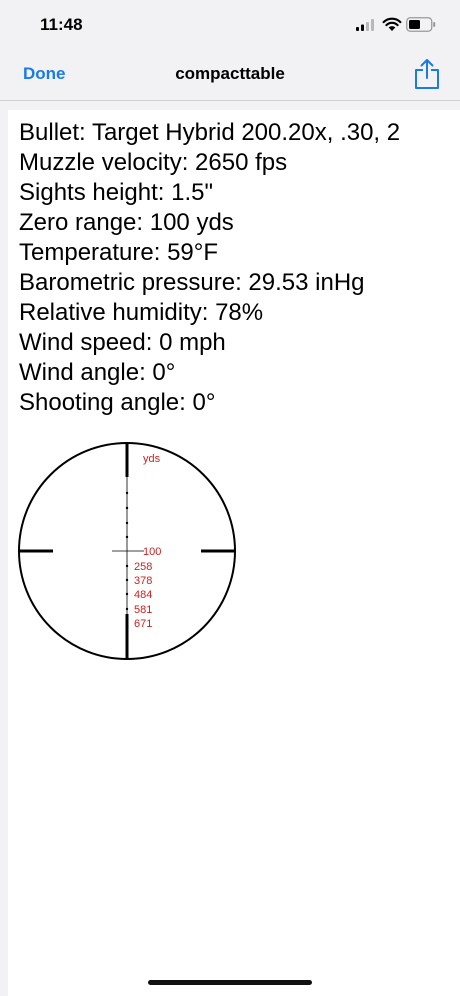 The image size is (460, 996). I want to click on reticle-range-label: 378, so click(143, 581).